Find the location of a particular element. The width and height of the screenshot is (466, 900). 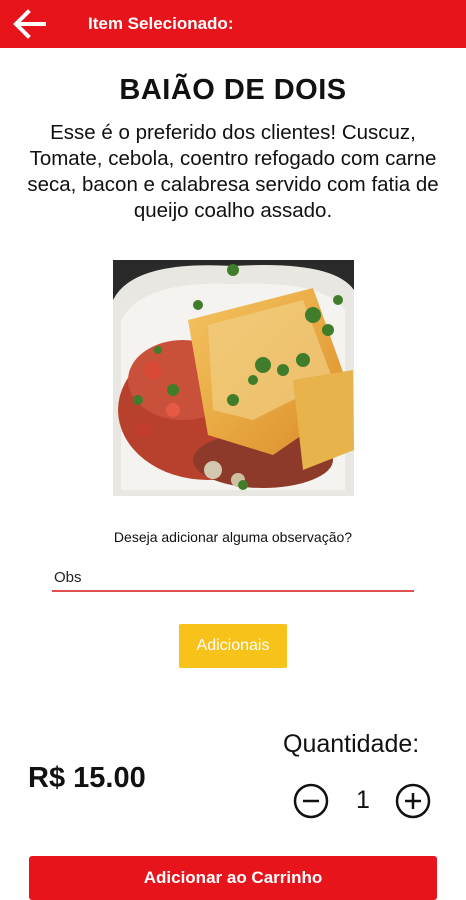

quantity-value: 1 is located at coordinates (363, 800).